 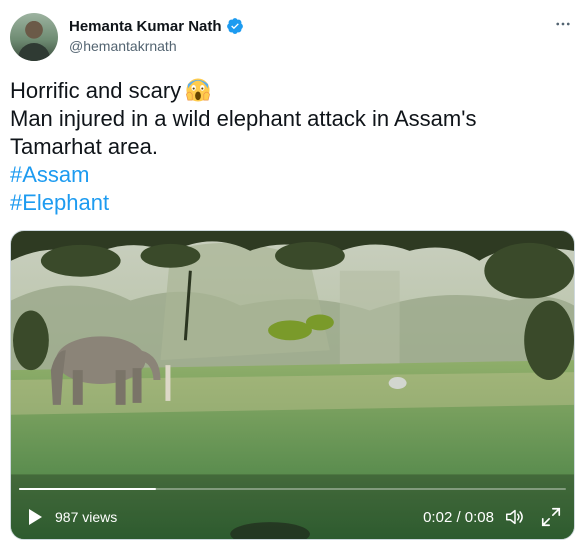 What do you see at coordinates (234, 26) in the screenshot?
I see `verified-badge-icon` at bounding box center [234, 26].